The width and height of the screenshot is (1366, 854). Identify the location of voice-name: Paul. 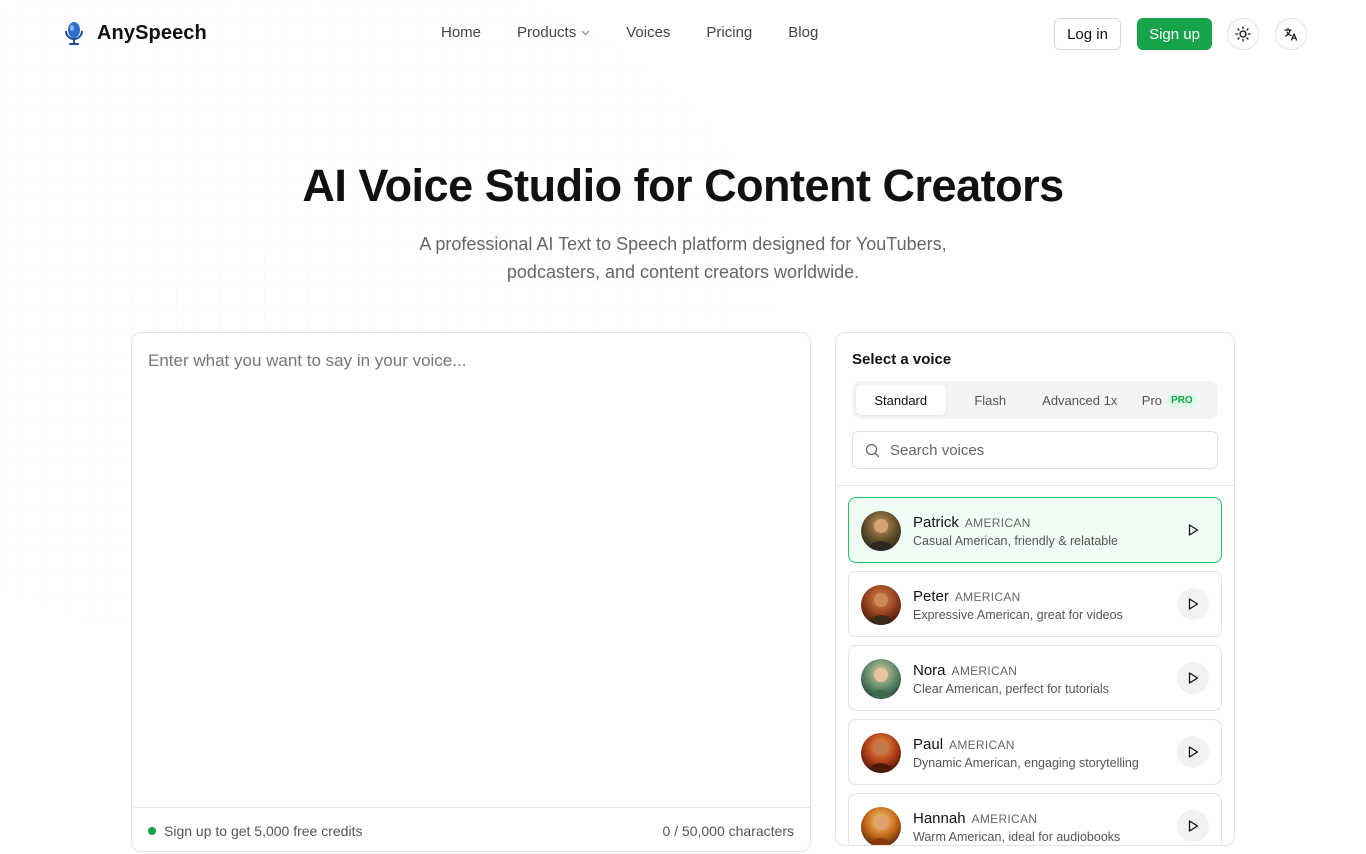
(928, 744).